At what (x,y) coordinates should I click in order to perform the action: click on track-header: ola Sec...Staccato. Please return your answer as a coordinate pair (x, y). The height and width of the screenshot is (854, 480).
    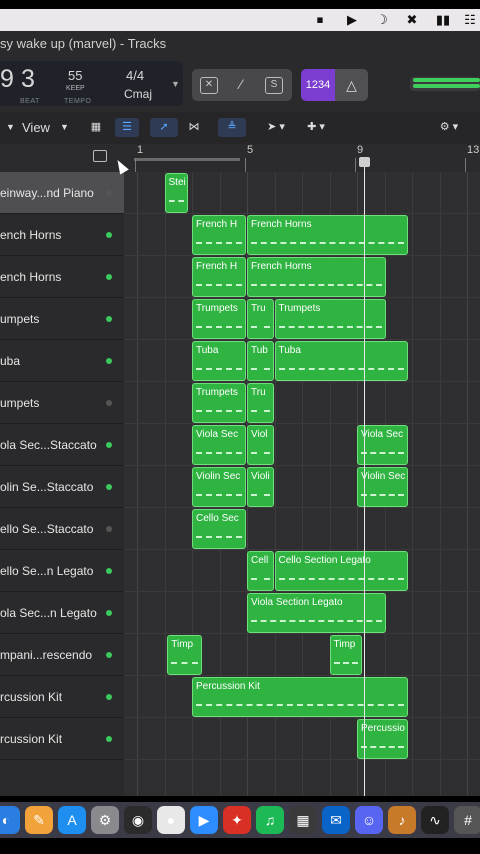
    Looking at the image, I should click on (62, 445).